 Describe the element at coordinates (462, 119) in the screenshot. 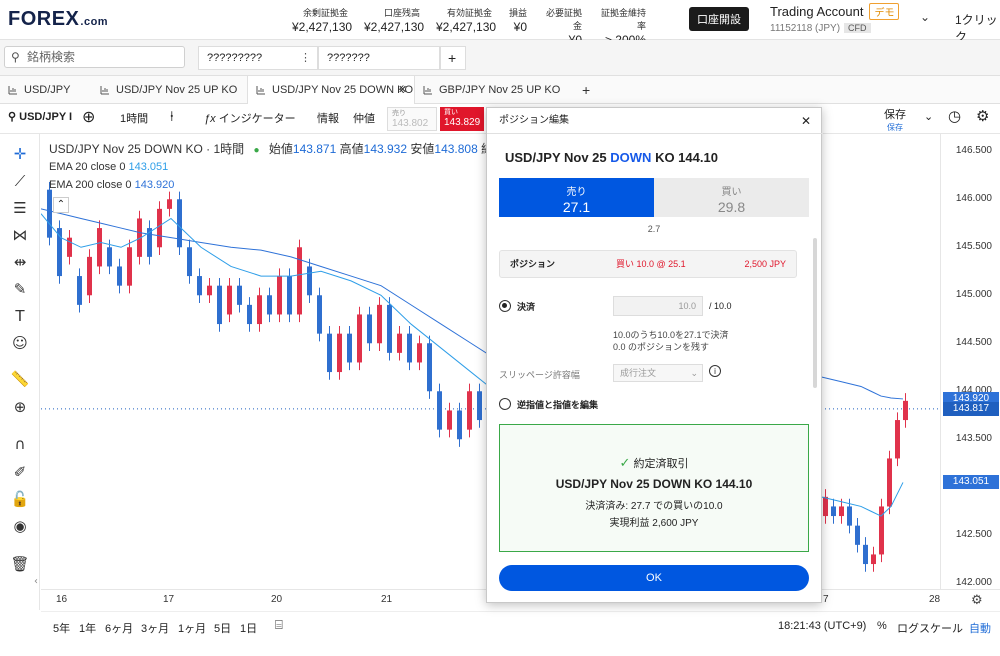

I see `buy-quote-button: 買い 143.829` at that location.